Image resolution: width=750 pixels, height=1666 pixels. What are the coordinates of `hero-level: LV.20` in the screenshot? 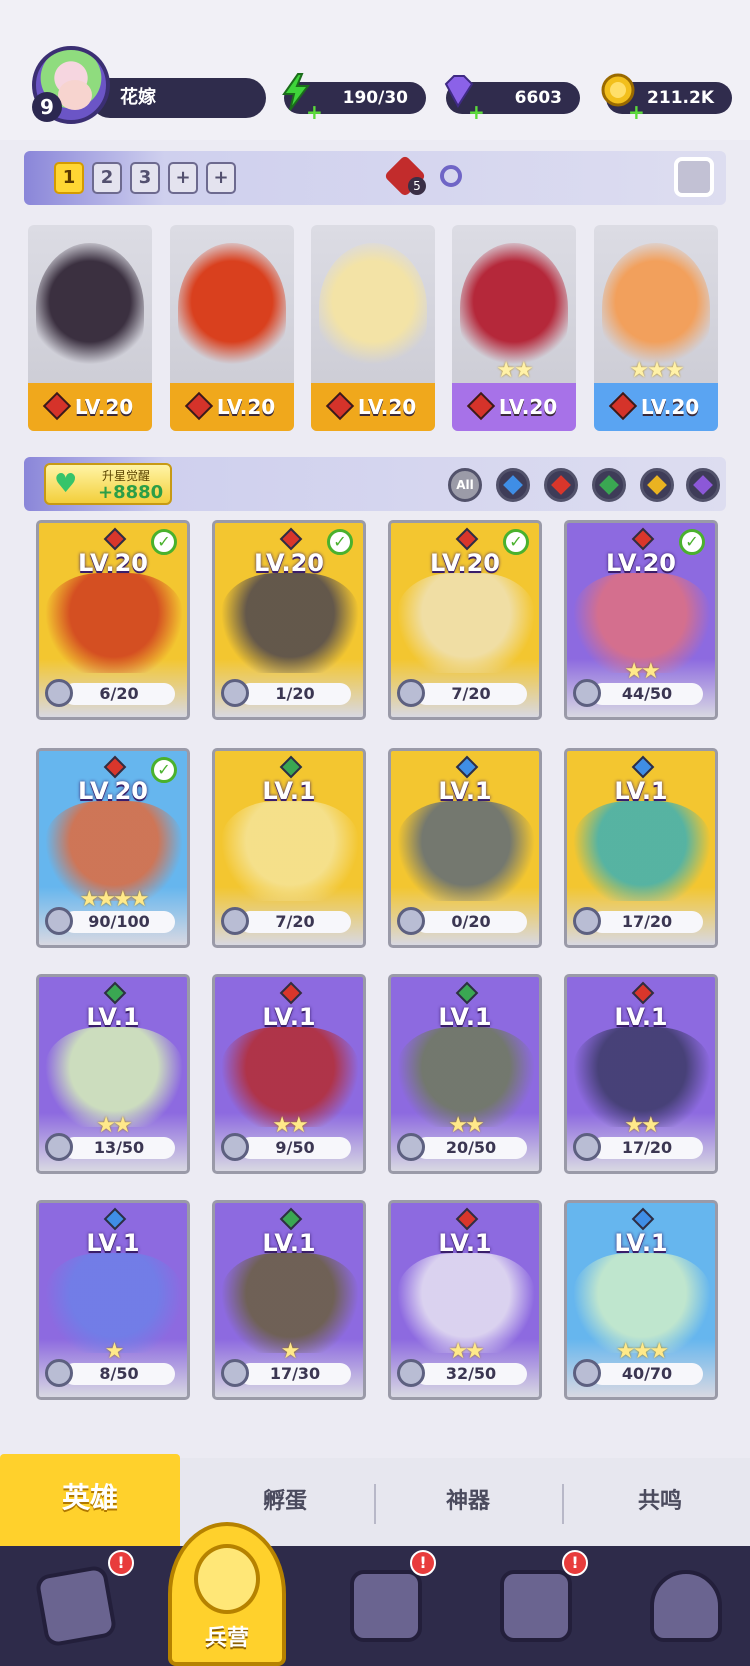 It's located at (90, 407).